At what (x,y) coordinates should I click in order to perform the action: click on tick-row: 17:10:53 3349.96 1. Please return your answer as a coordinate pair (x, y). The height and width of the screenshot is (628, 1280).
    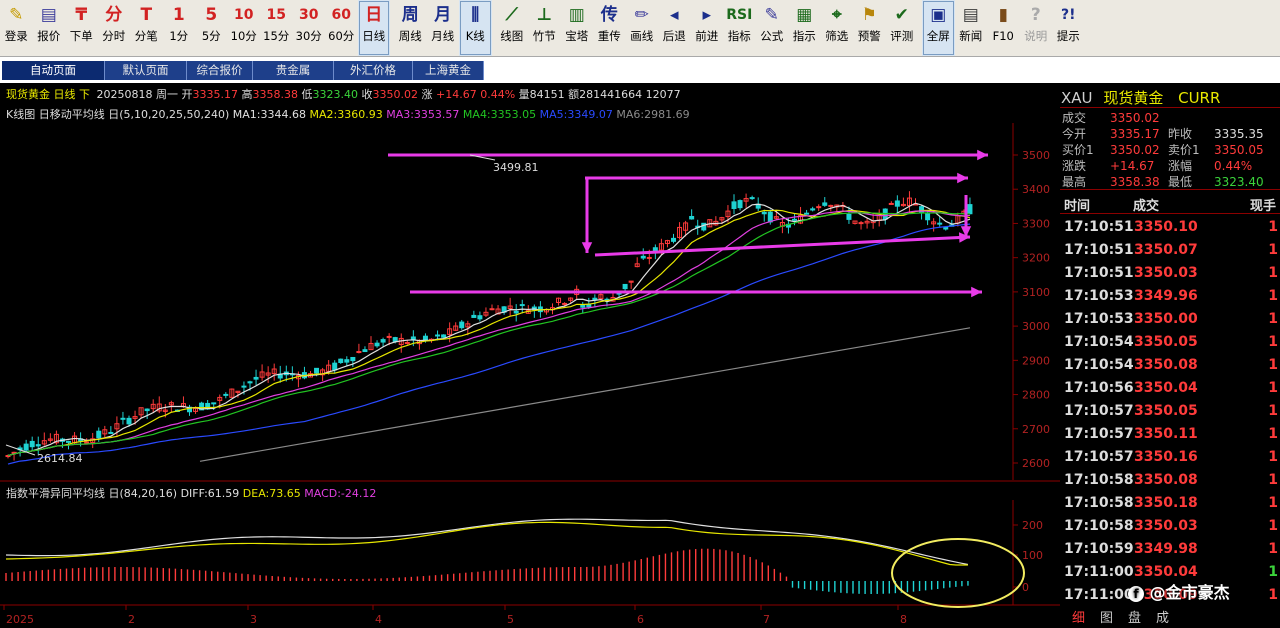
    Looking at the image, I should click on (1170, 296).